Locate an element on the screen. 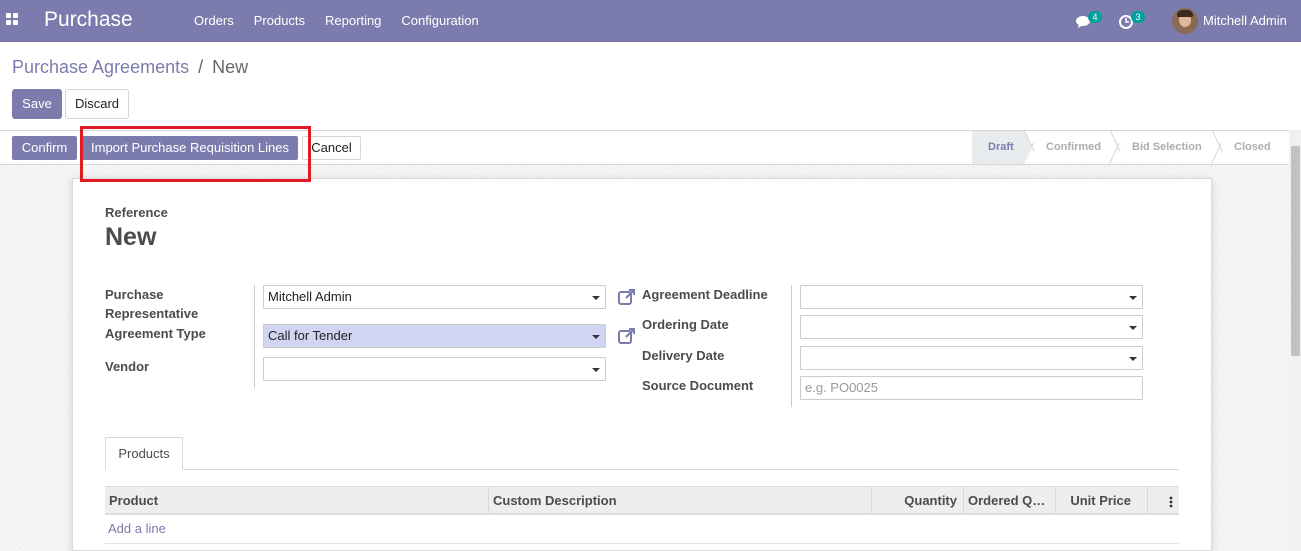  add-a-line-link: Add a line is located at coordinates (137, 528).